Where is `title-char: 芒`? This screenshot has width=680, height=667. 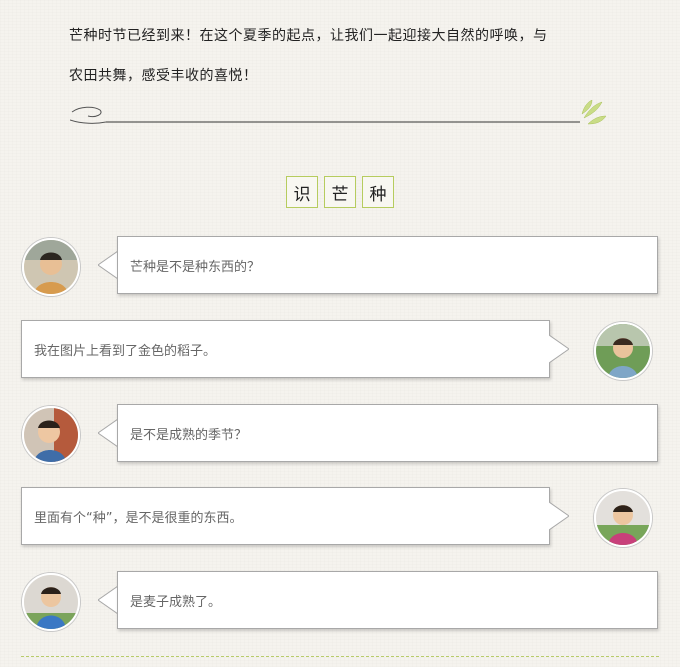 title-char: 芒 is located at coordinates (340, 192).